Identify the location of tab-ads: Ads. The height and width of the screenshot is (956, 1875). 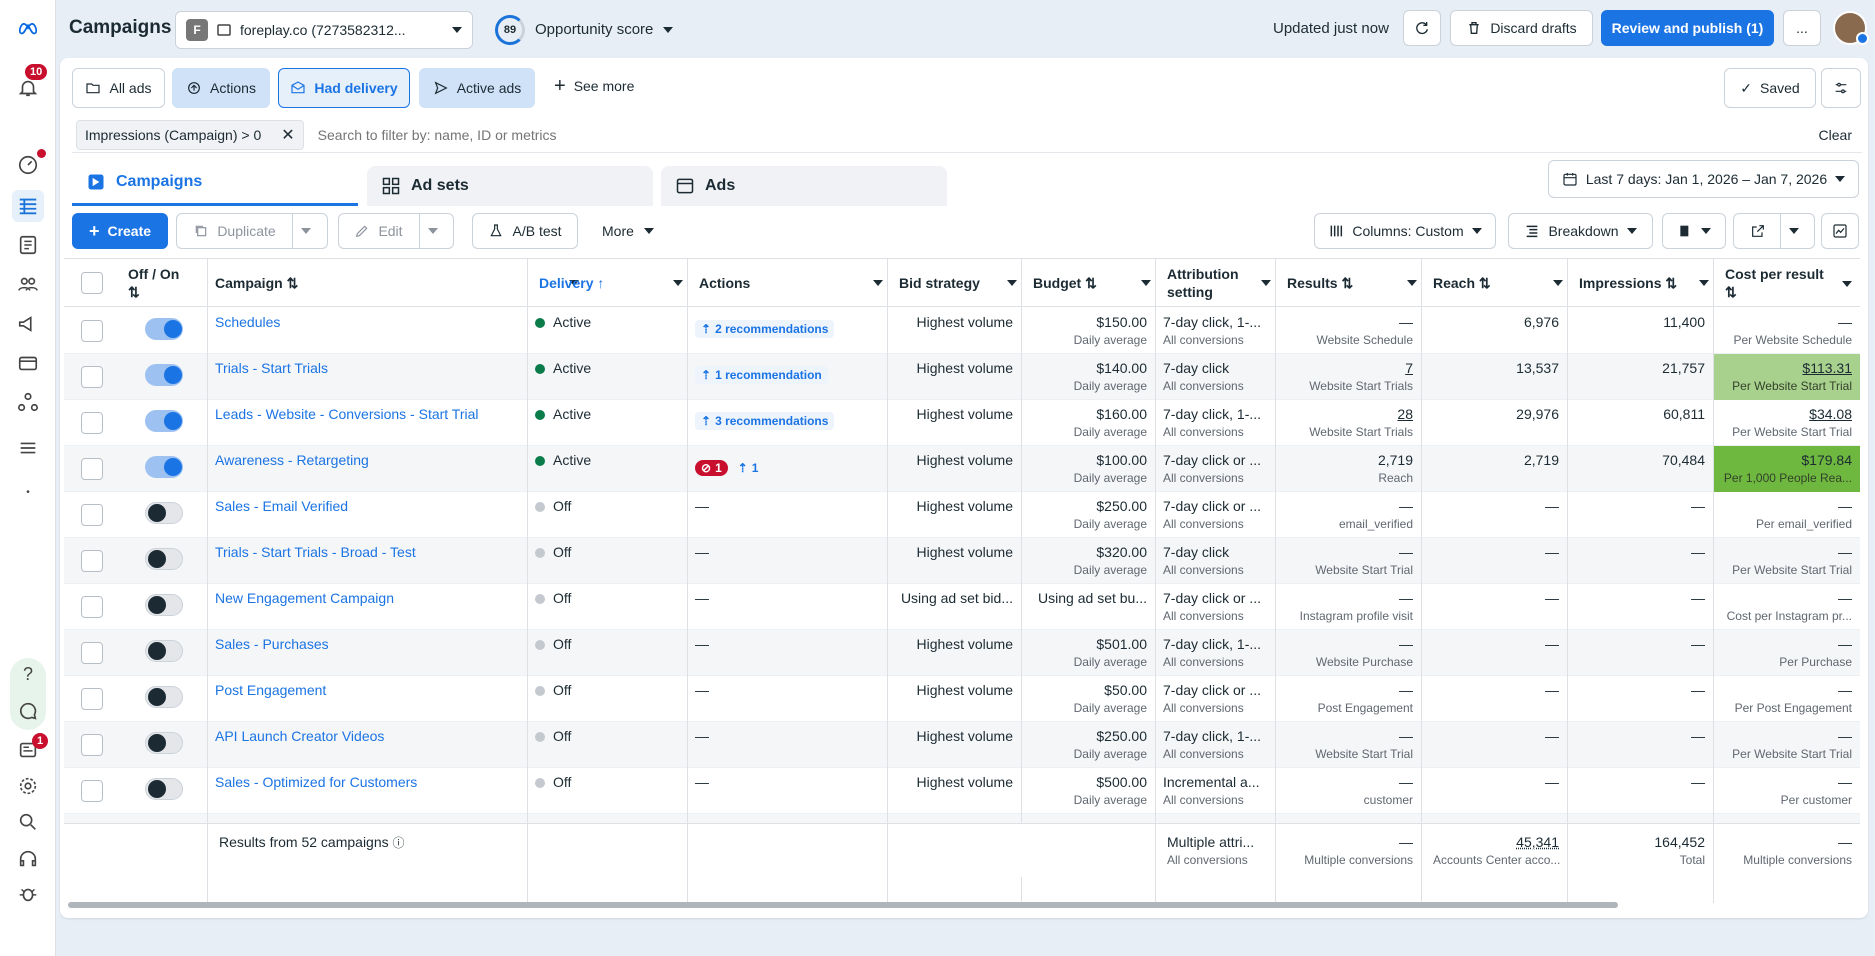
(804, 186).